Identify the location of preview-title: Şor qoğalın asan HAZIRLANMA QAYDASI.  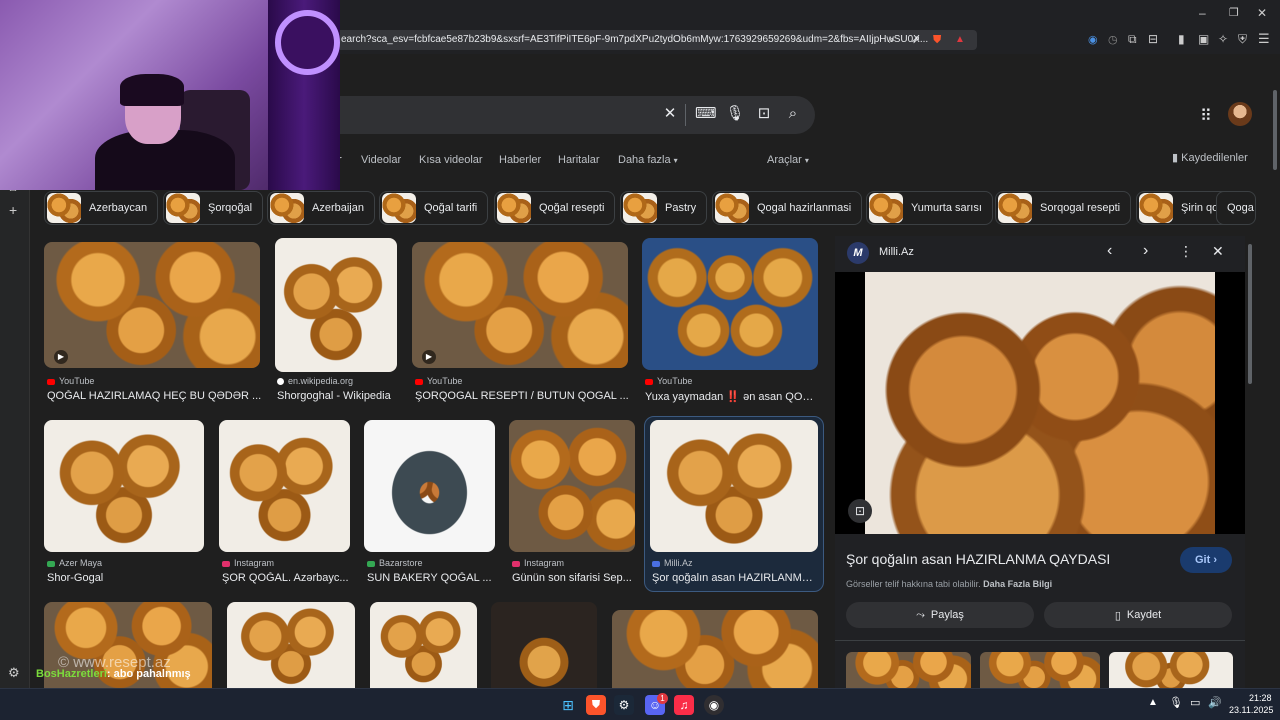
(978, 559).